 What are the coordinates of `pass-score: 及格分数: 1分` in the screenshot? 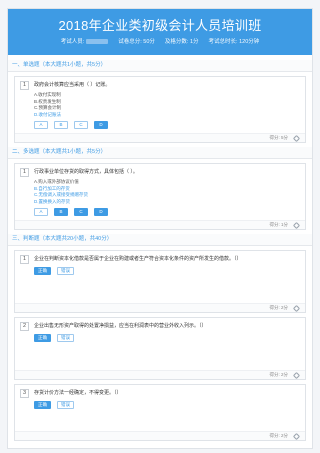 It's located at (181, 42).